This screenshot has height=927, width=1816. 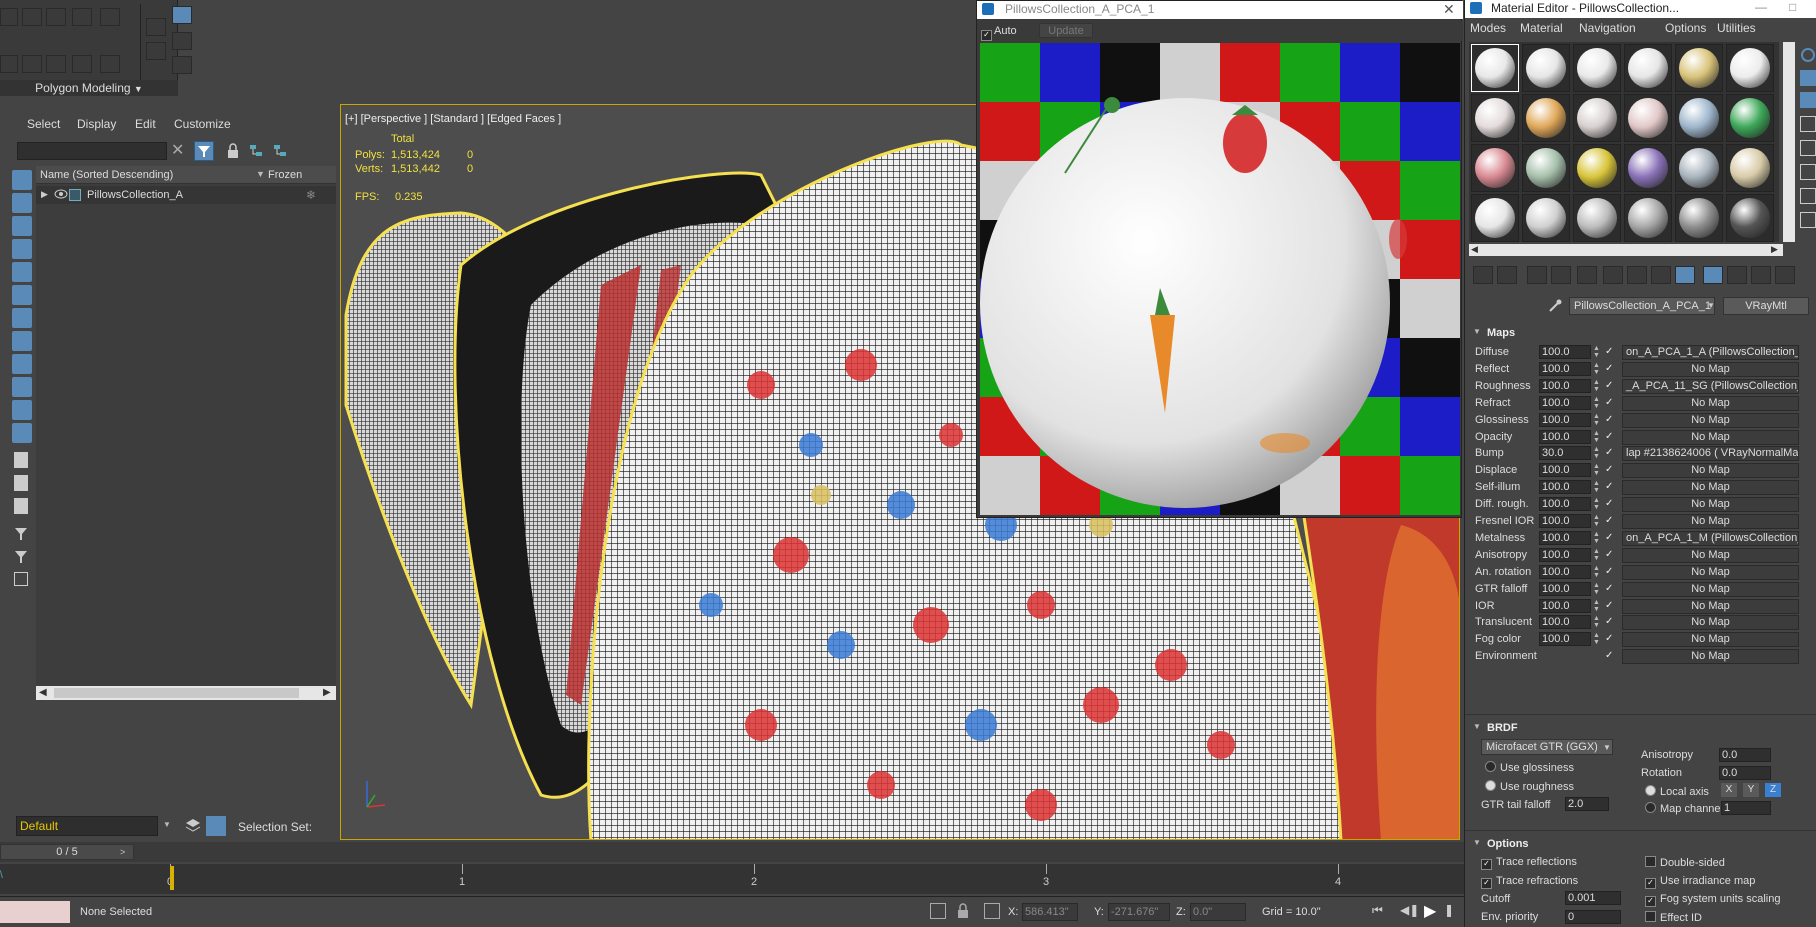 What do you see at coordinates (145, 124) in the screenshot?
I see `menu-edit: Edit` at bounding box center [145, 124].